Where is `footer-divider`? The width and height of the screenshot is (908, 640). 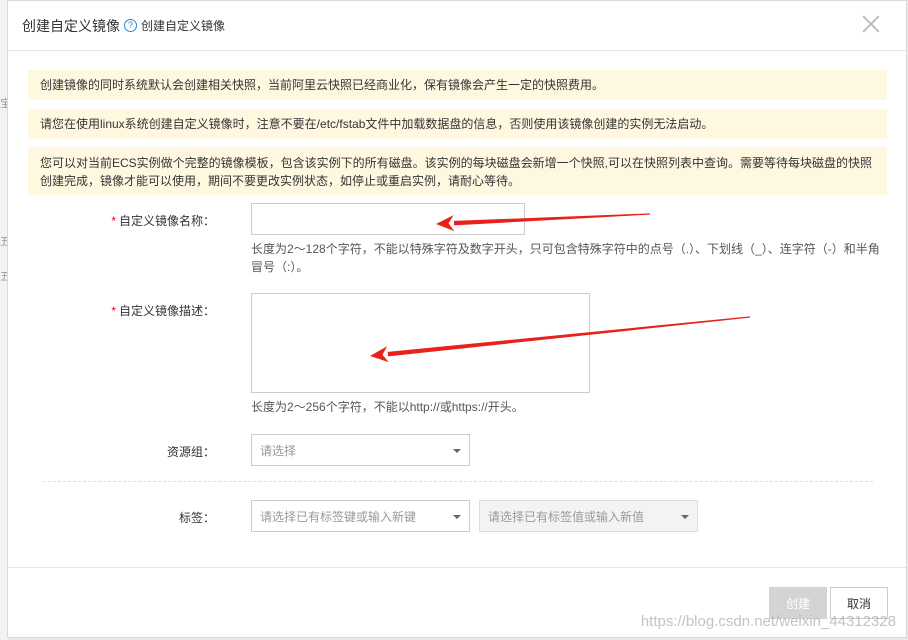
footer-divider is located at coordinates (457, 567).